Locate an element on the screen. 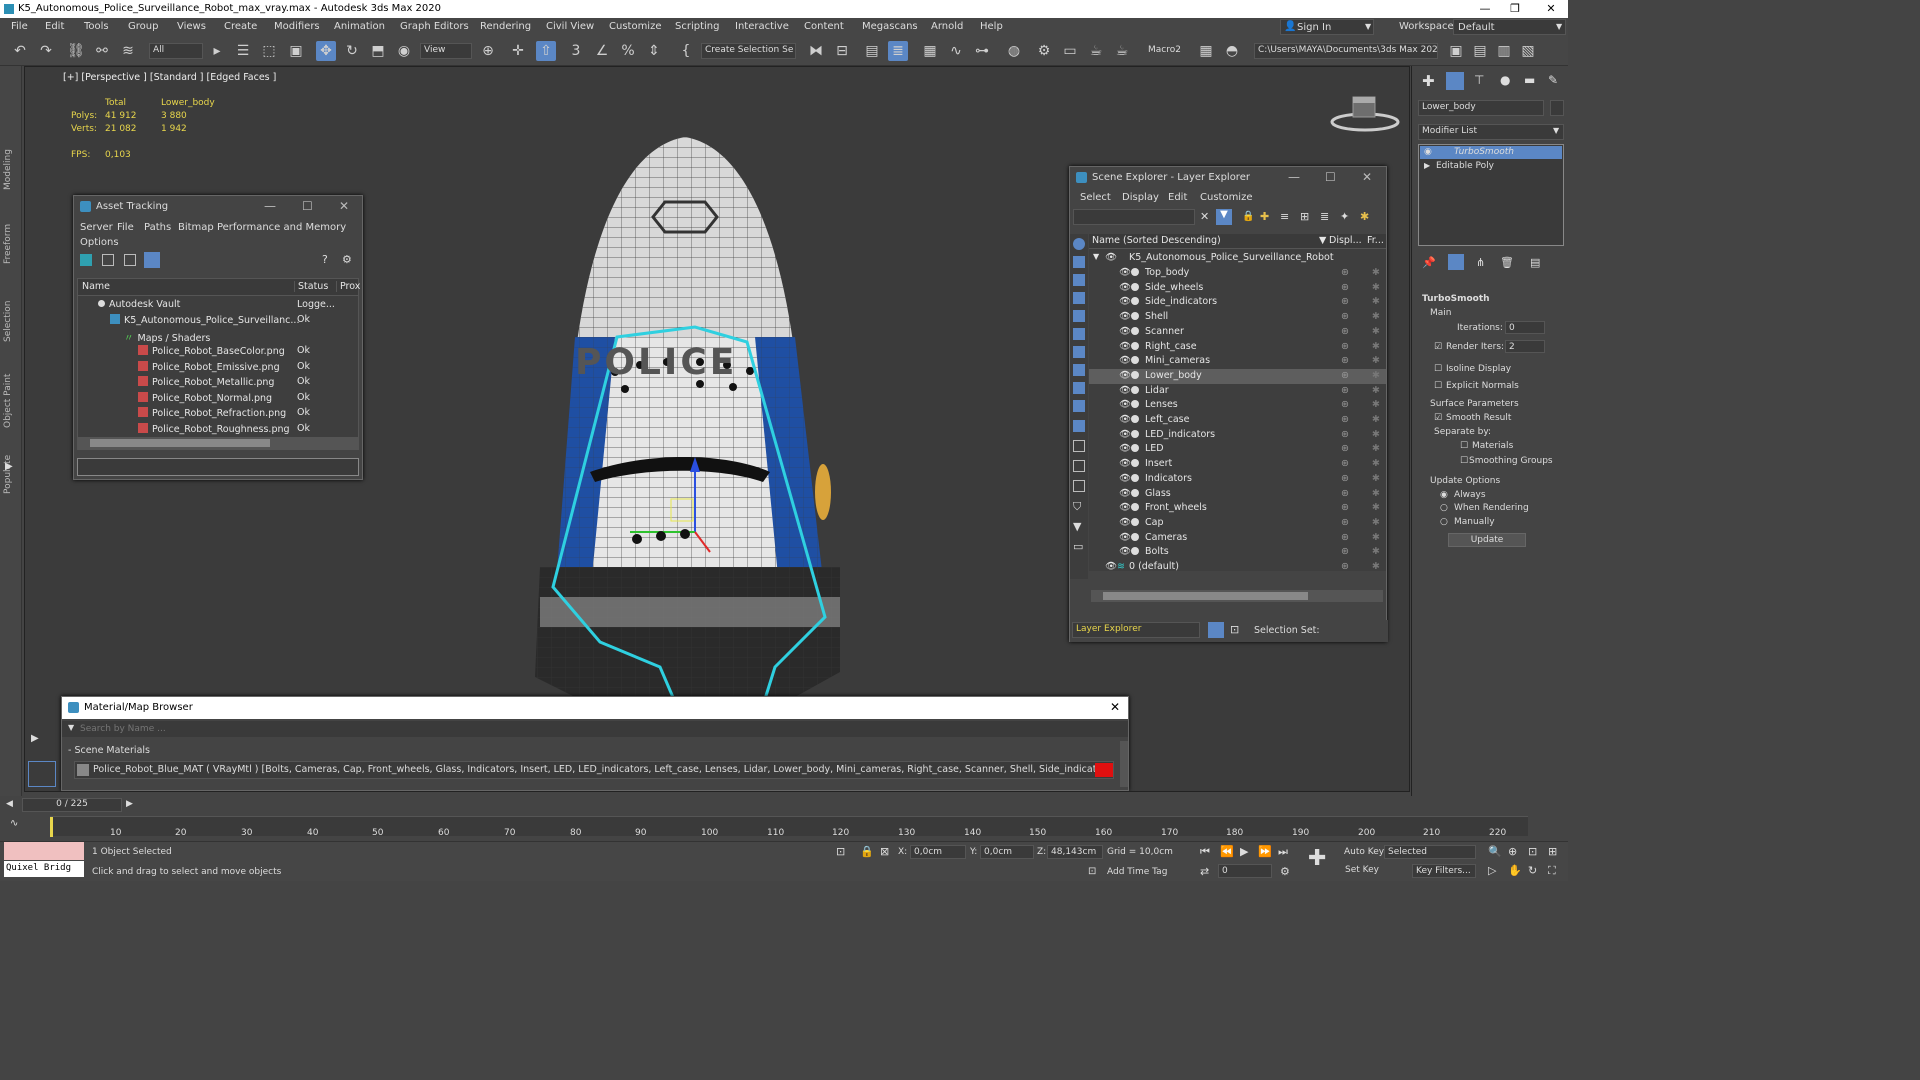 The width and height of the screenshot is (1920, 1080). place-icon: ◉ is located at coordinates (404, 51).